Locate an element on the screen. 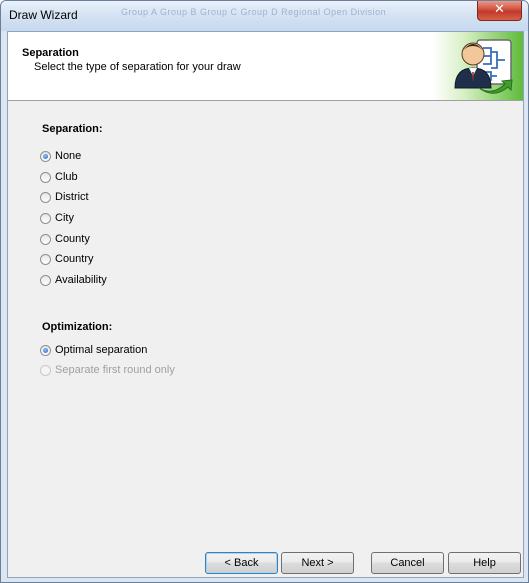  next-button: Next > is located at coordinates (317, 563).